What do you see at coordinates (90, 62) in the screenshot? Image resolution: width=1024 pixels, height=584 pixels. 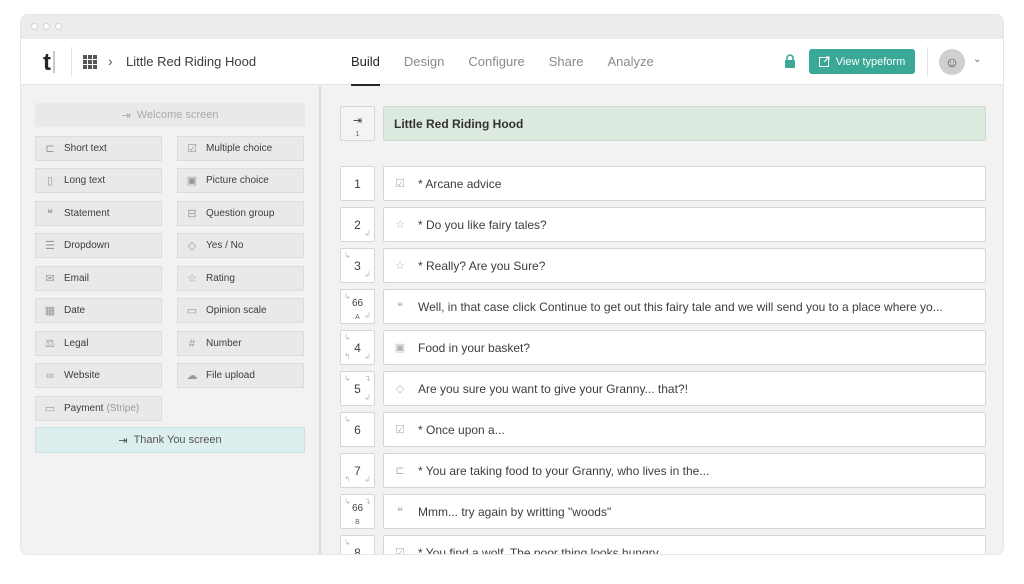 I see `apps-grid-icon` at bounding box center [90, 62].